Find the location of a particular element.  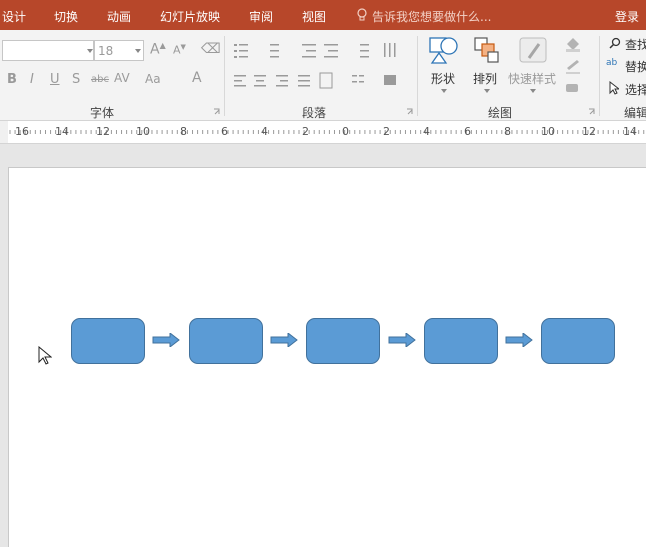

paragraph-tools-row1 is located at coordinates (322, 51).